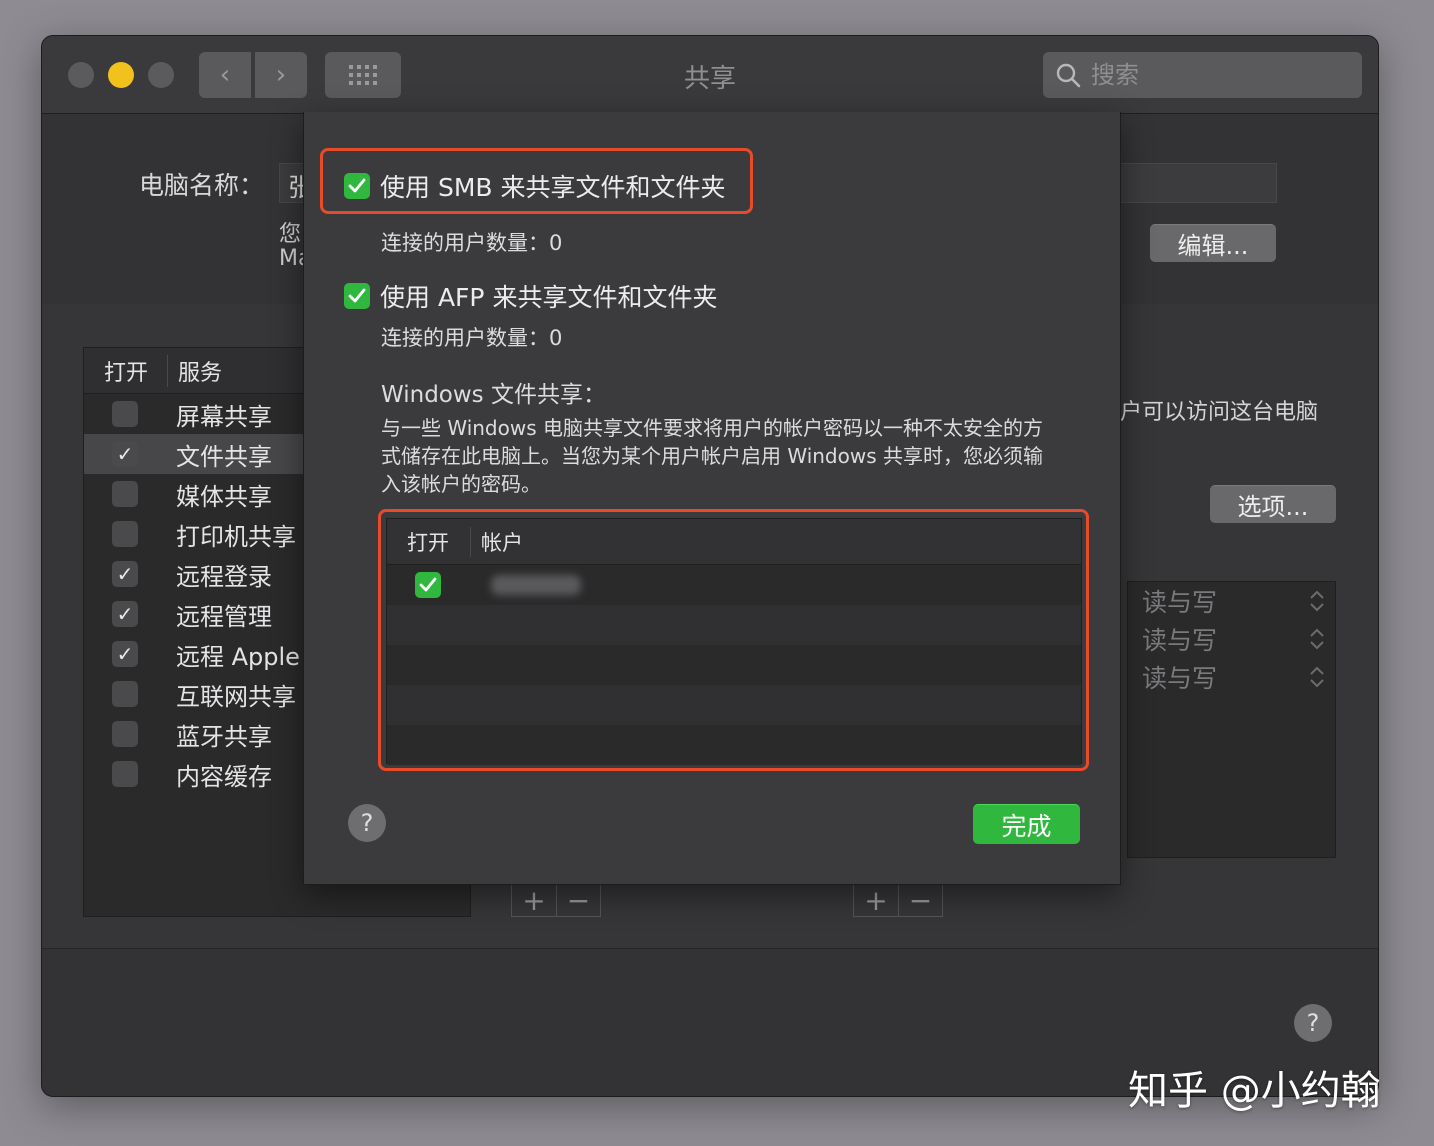 This screenshot has height=1146, width=1434. What do you see at coordinates (195, 371) in the screenshot?
I see `column-header-service: 服务` at bounding box center [195, 371].